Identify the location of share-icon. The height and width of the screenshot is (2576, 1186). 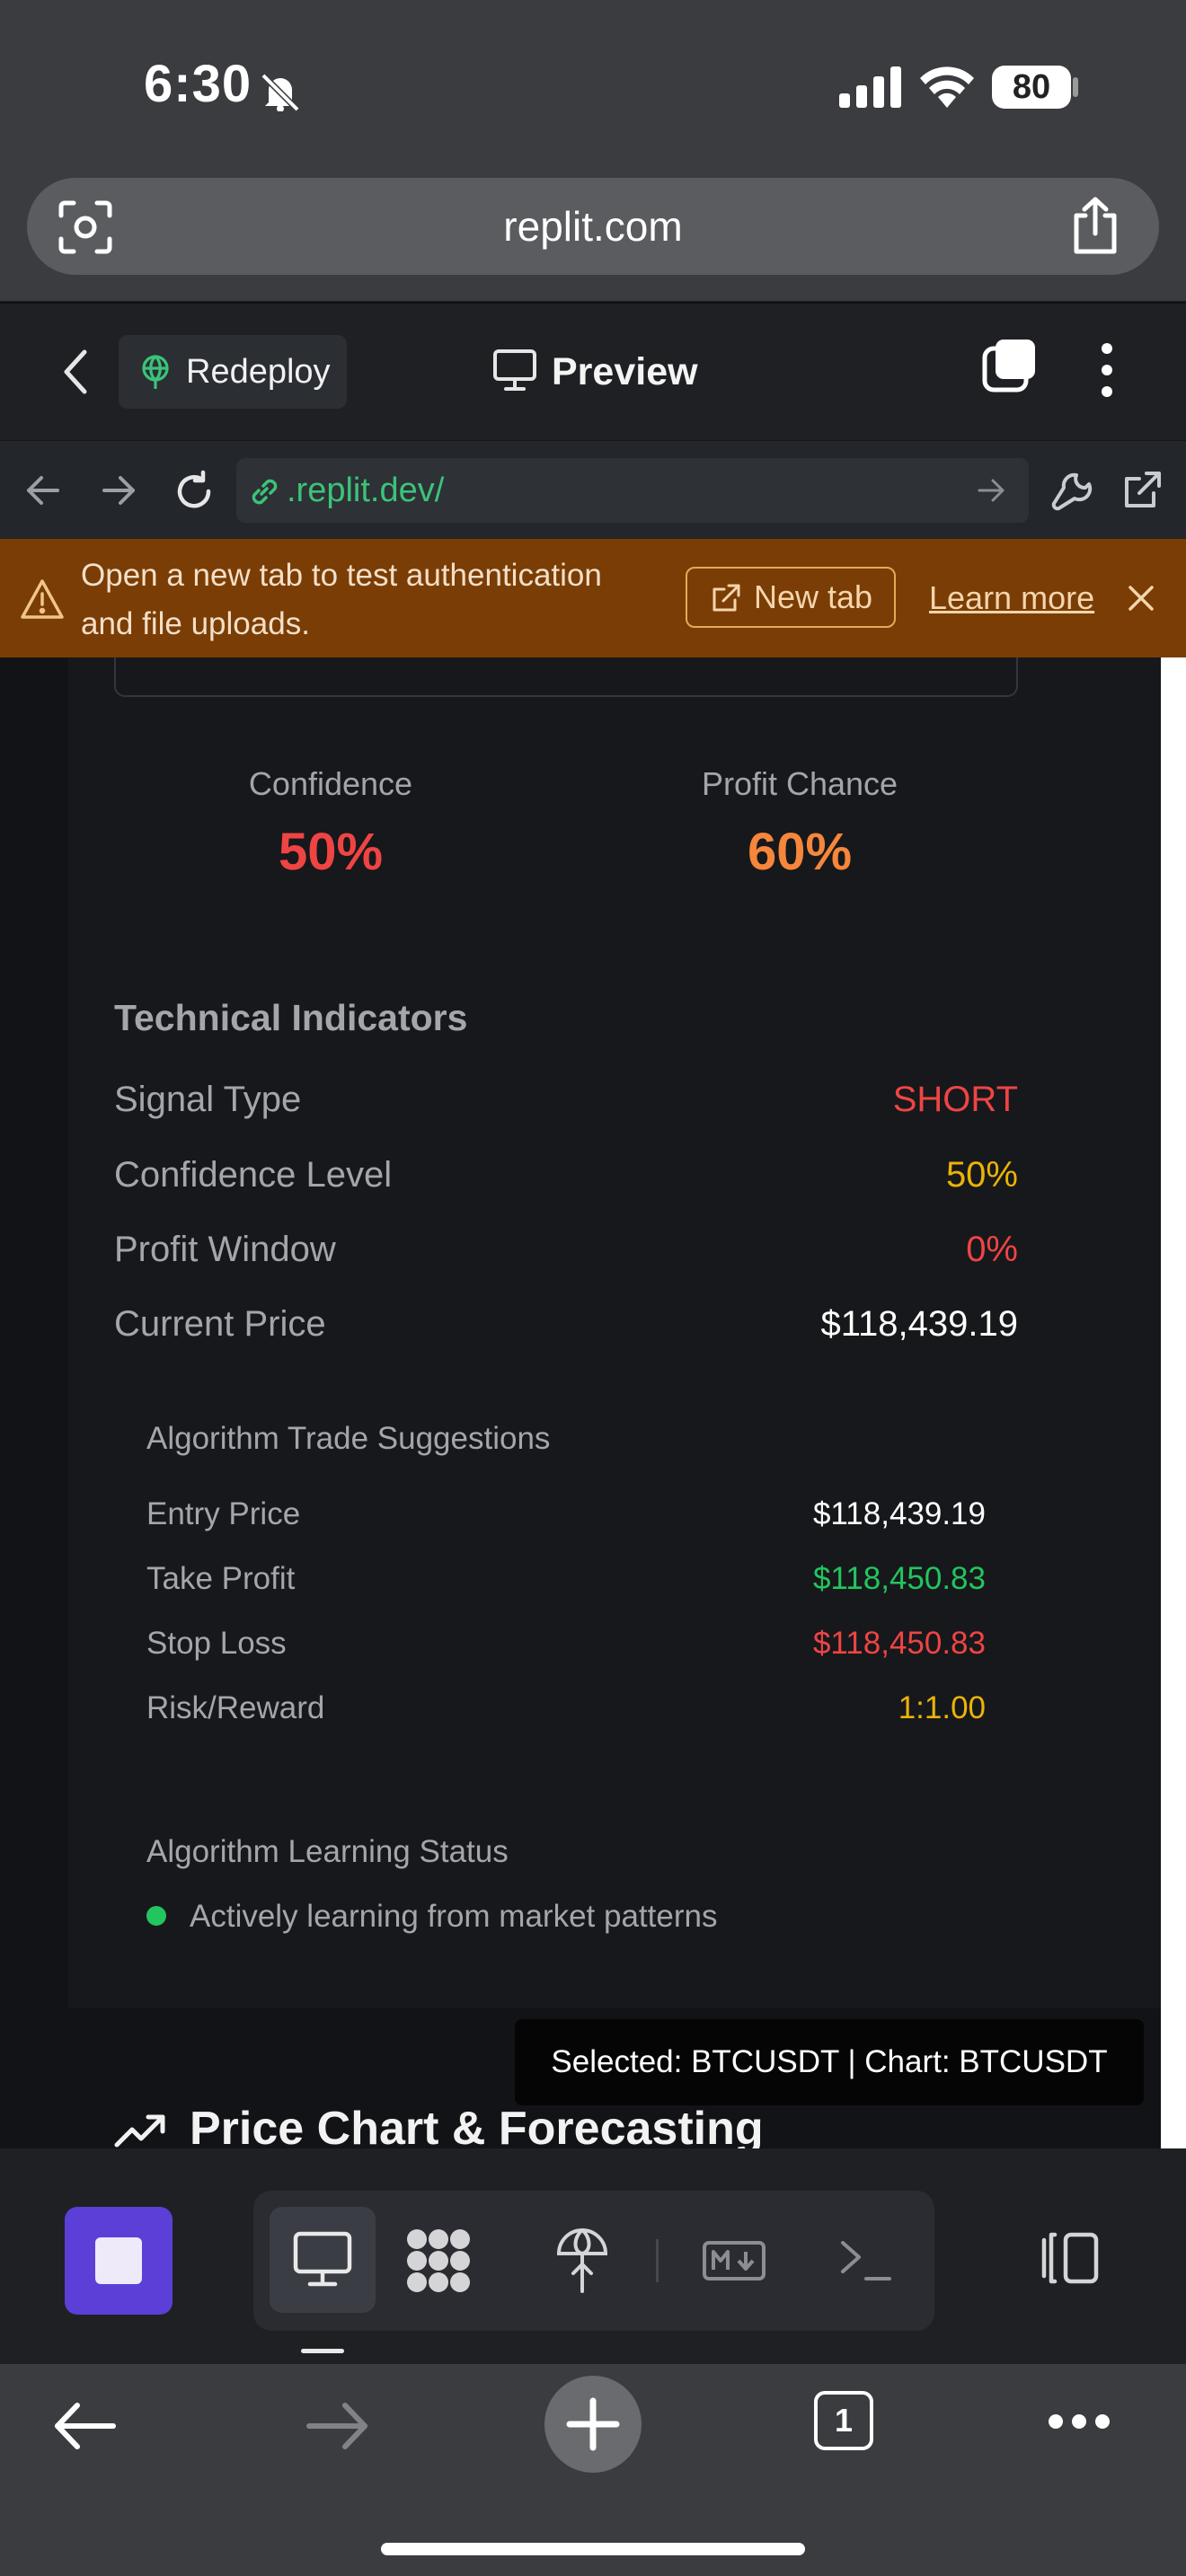
(1095, 225).